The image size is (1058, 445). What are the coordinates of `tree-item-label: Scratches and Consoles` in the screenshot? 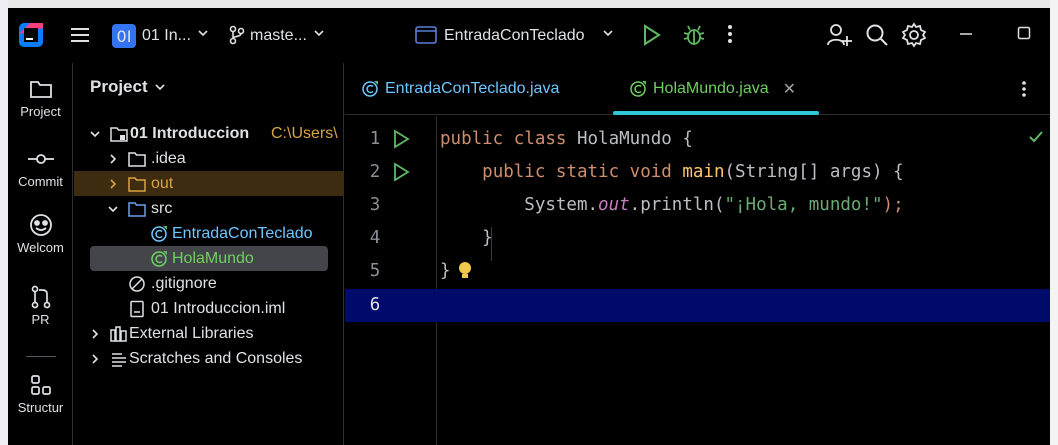 It's located at (216, 358).